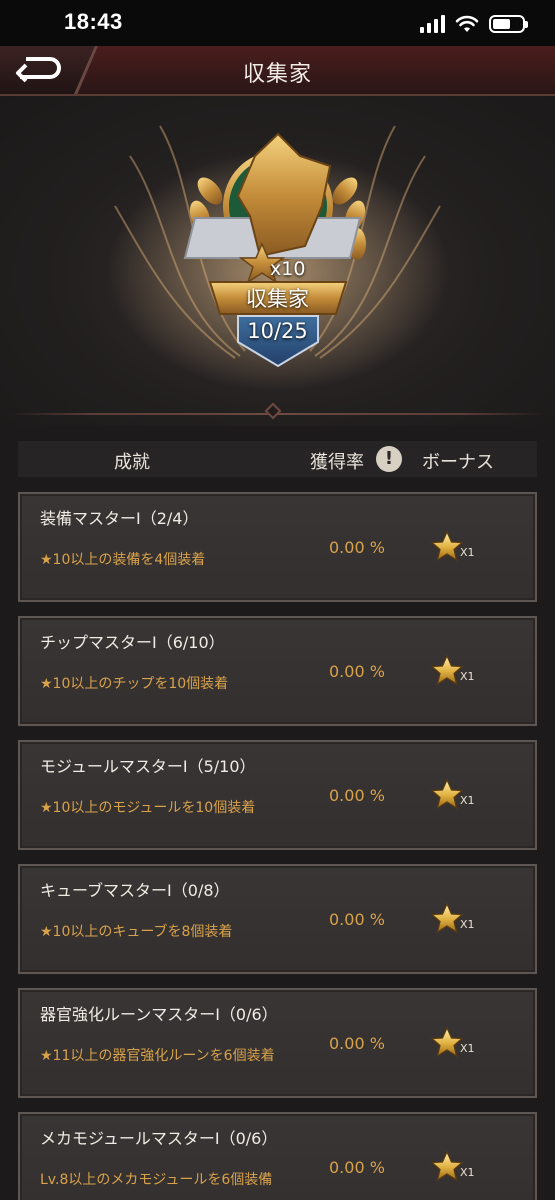  I want to click on achievement-row: 装備マスターⅠ（2/4） ★10以上の装備を4個装着 0.00 % X1, so click(277, 547).